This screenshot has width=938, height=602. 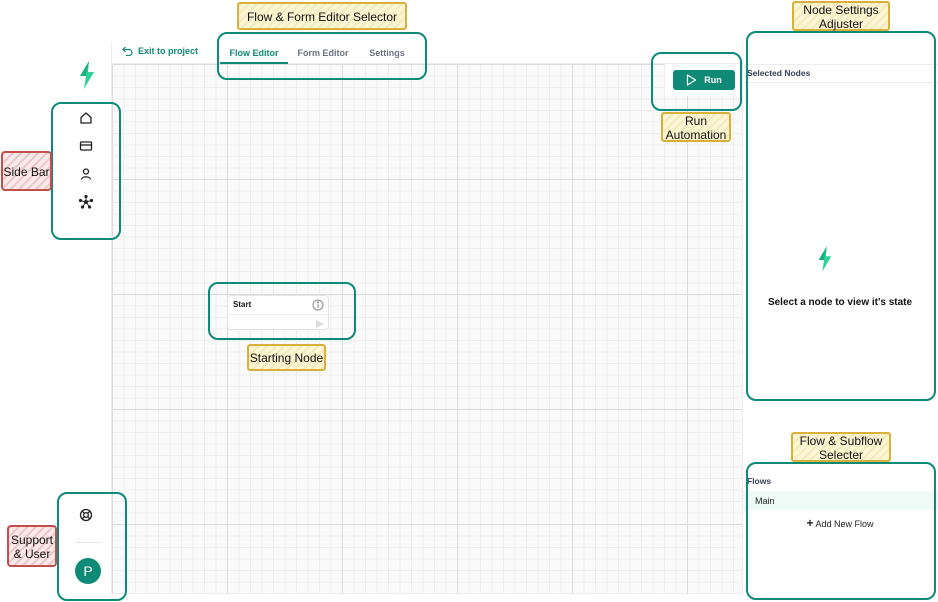 What do you see at coordinates (282, 311) in the screenshot?
I see `highlight-start-node` at bounding box center [282, 311].